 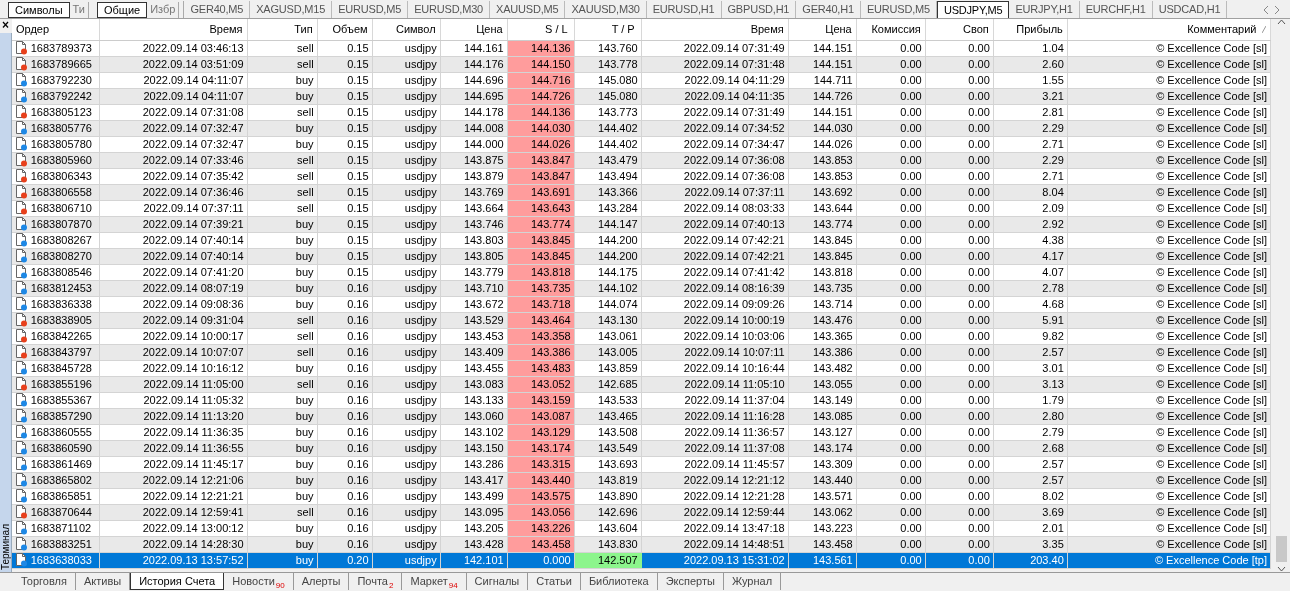 I want to click on panel-tab: Избр, so click(x=163, y=10).